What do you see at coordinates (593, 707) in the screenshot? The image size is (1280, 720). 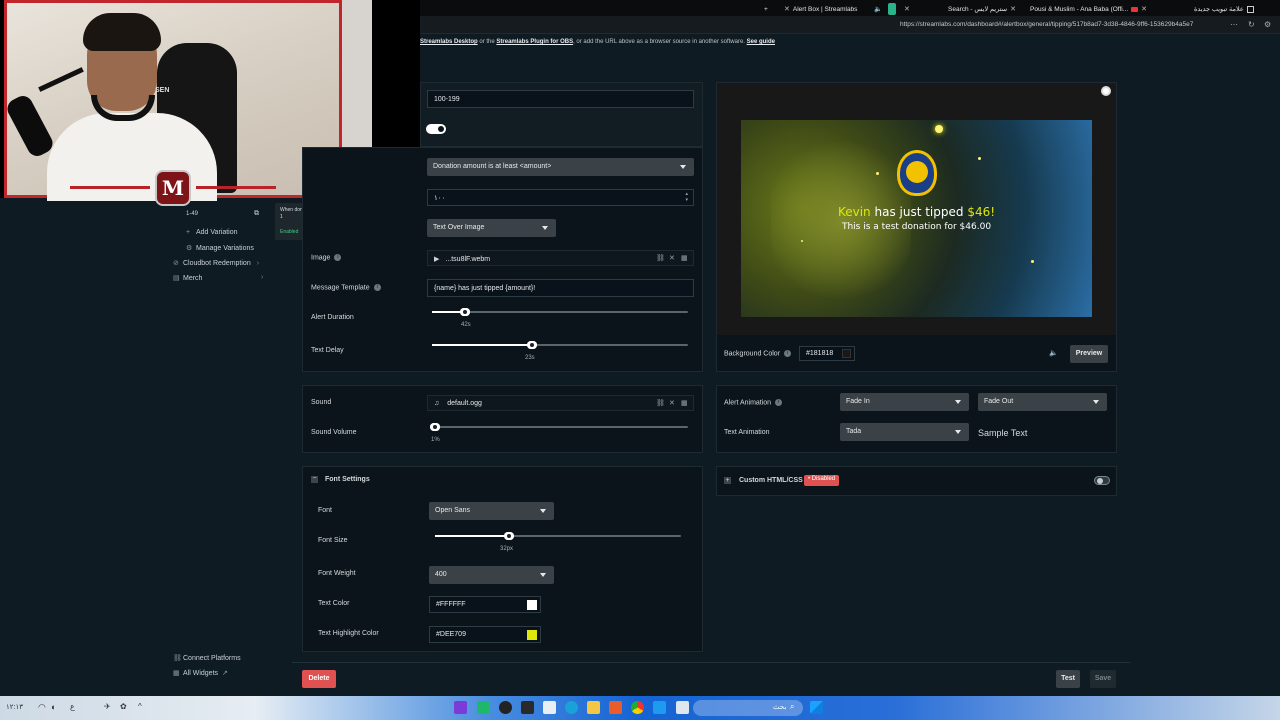 I see `folder-icon` at bounding box center [593, 707].